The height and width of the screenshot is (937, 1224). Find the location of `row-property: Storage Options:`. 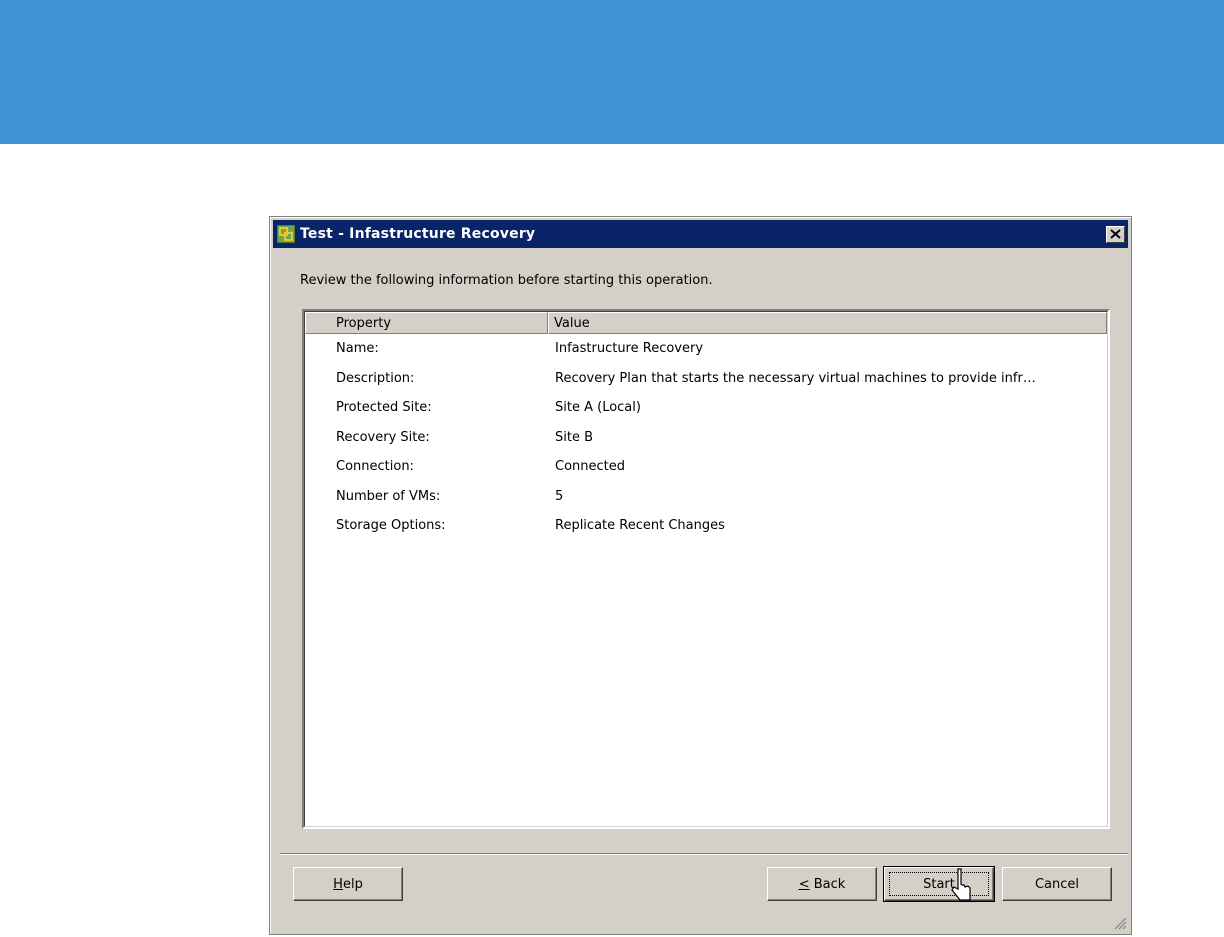

row-property: Storage Options: is located at coordinates (391, 526).